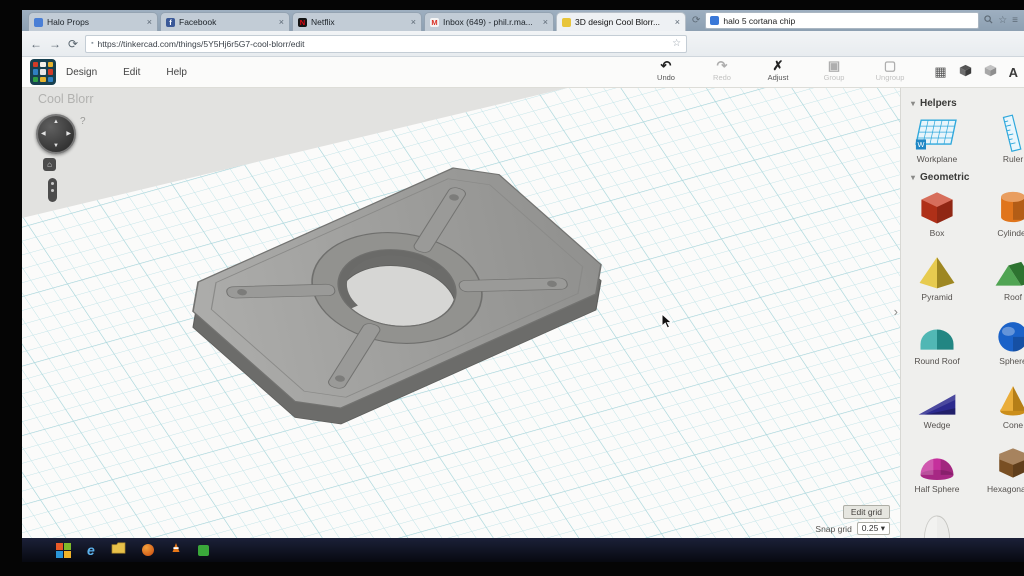  What do you see at coordinates (834, 65) in the screenshot?
I see `group-icon: ▣` at bounding box center [834, 65].